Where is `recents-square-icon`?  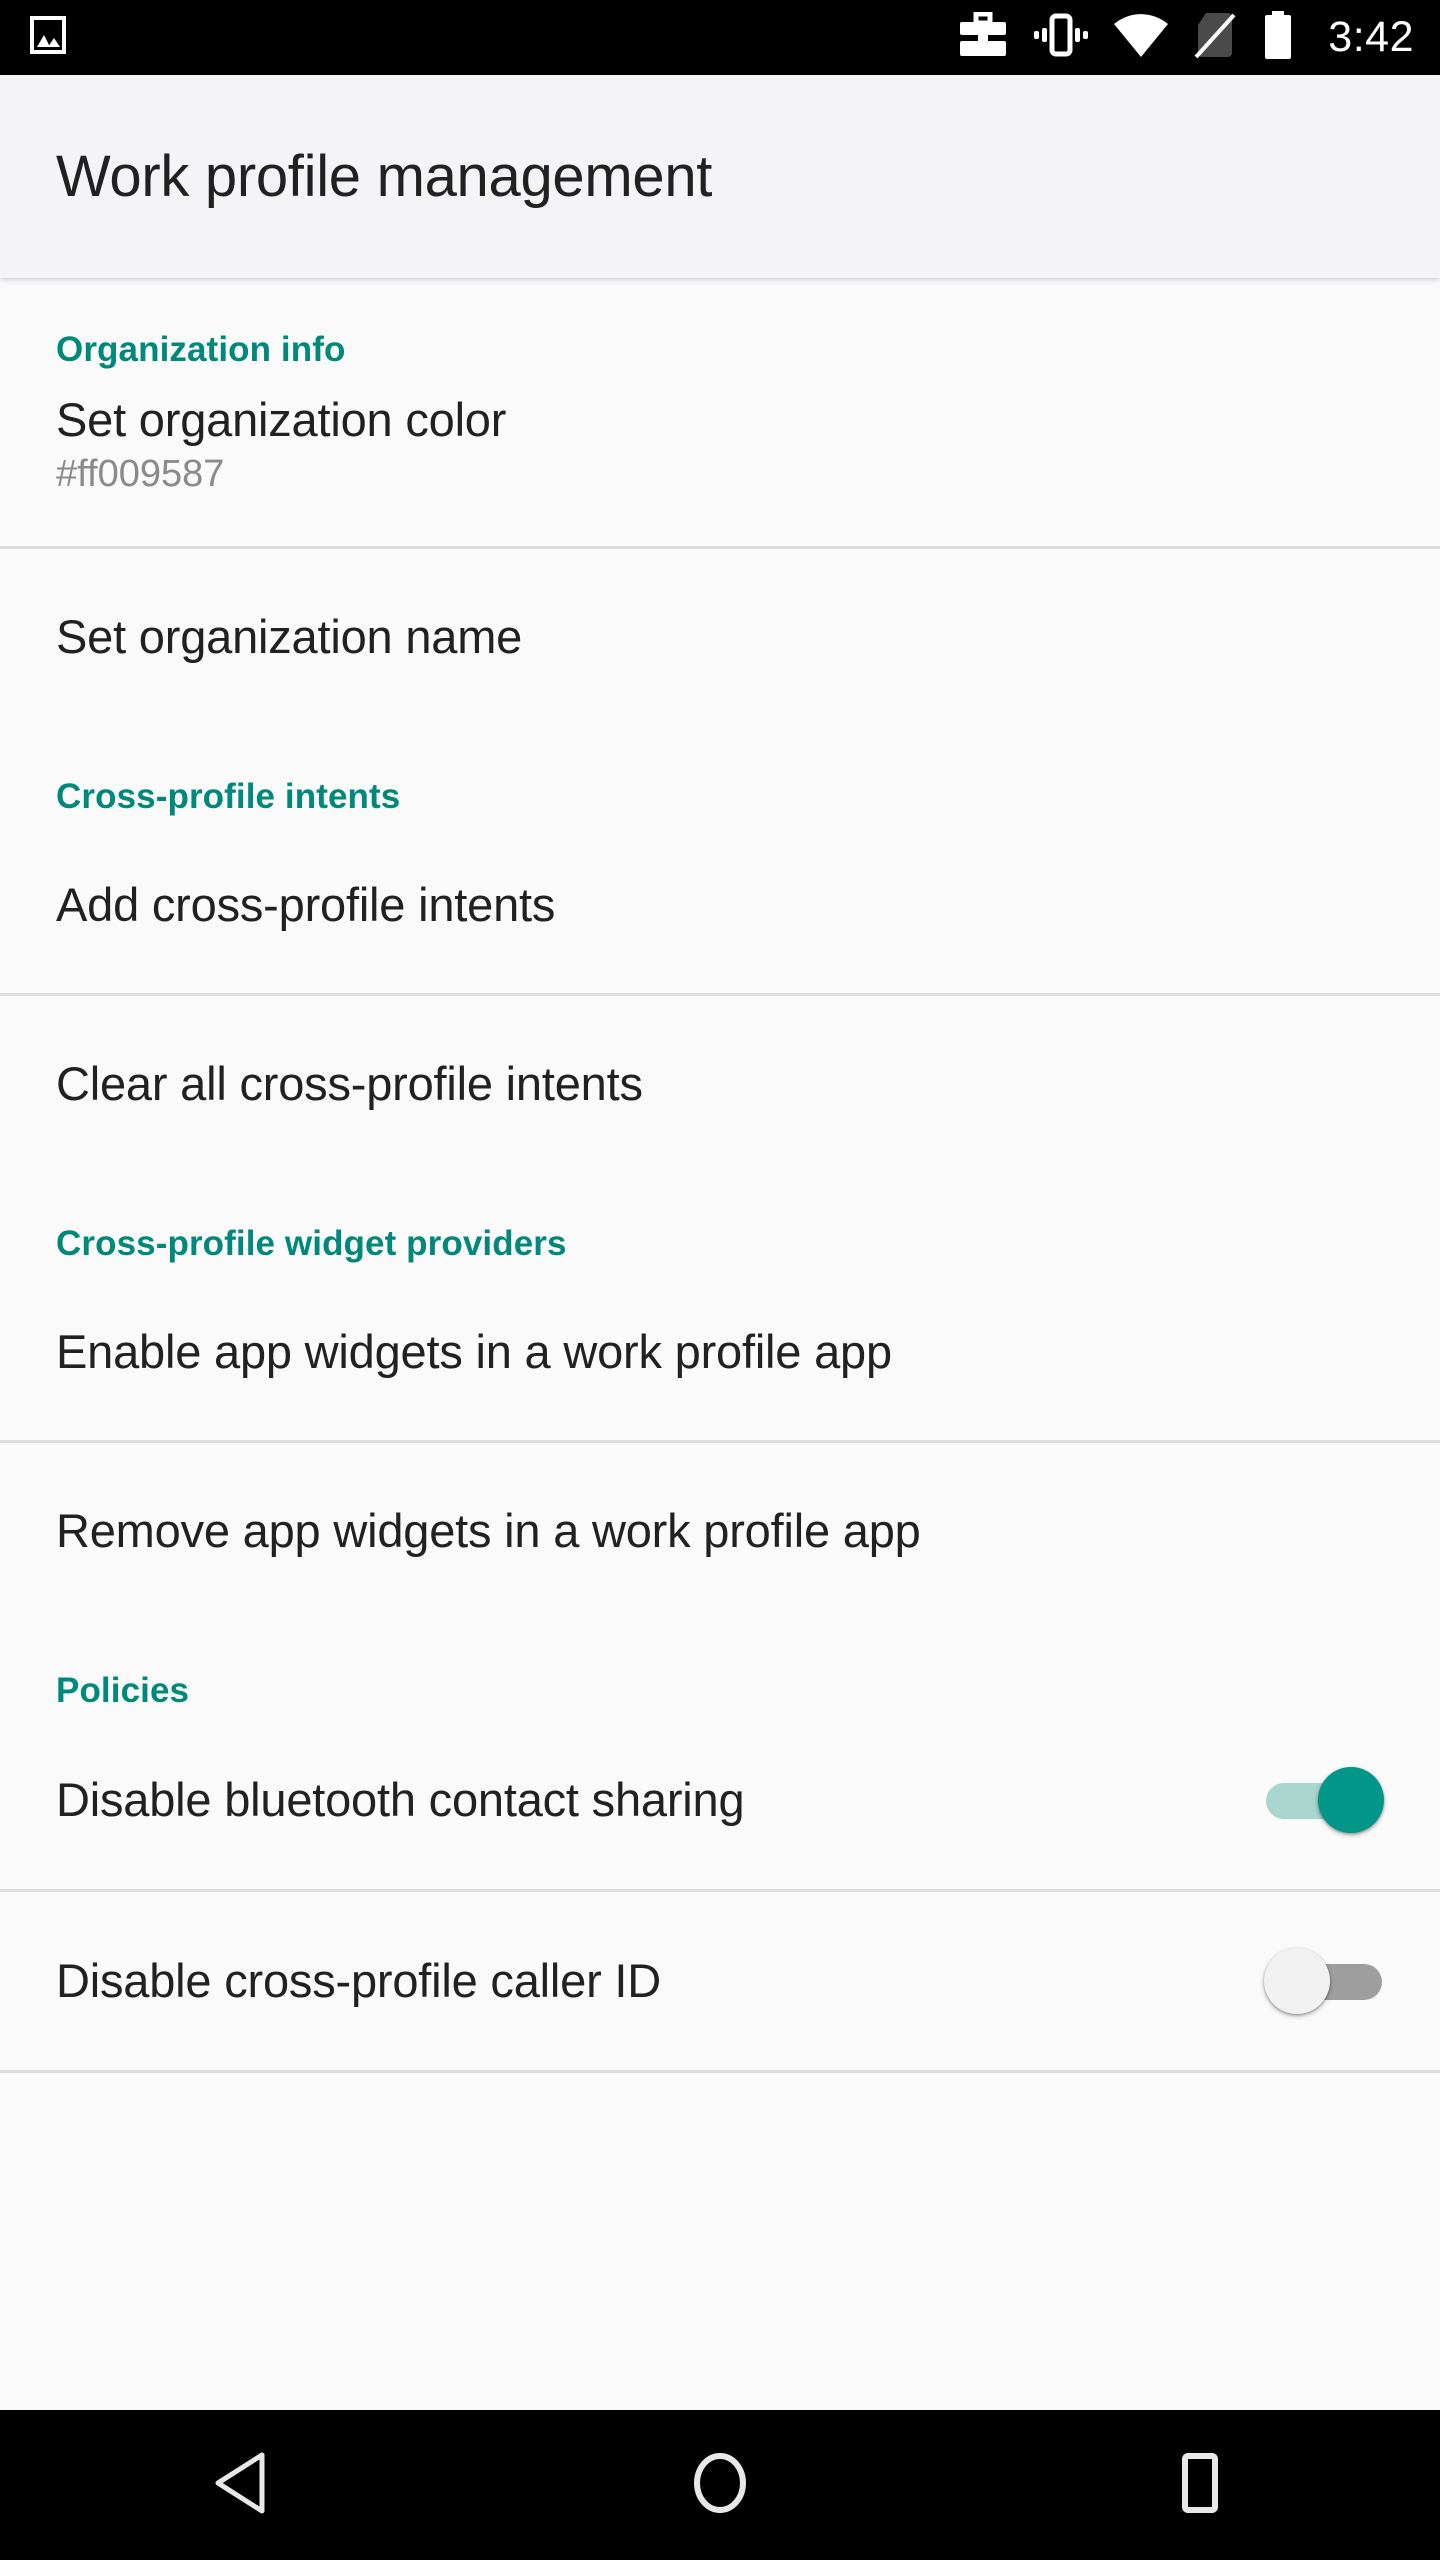 recents-square-icon is located at coordinates (1200, 2485).